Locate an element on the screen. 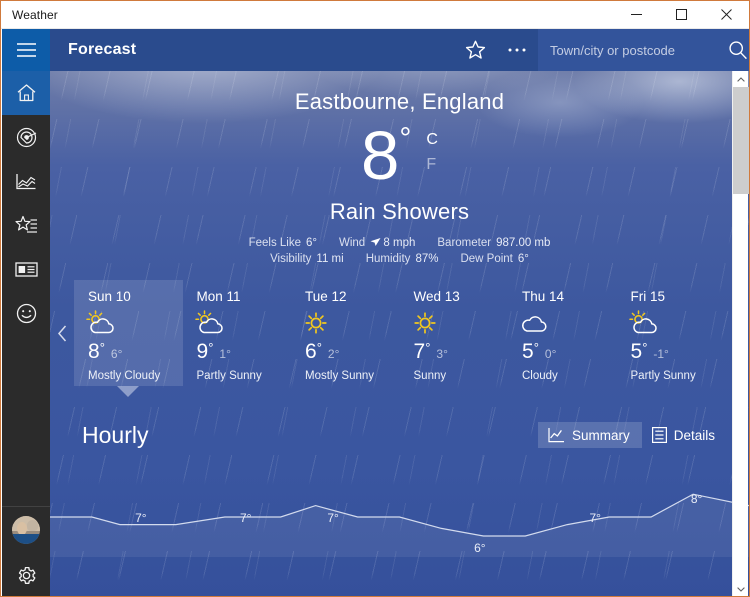 The height and width of the screenshot is (597, 750). gear-icon is located at coordinates (26, 575).